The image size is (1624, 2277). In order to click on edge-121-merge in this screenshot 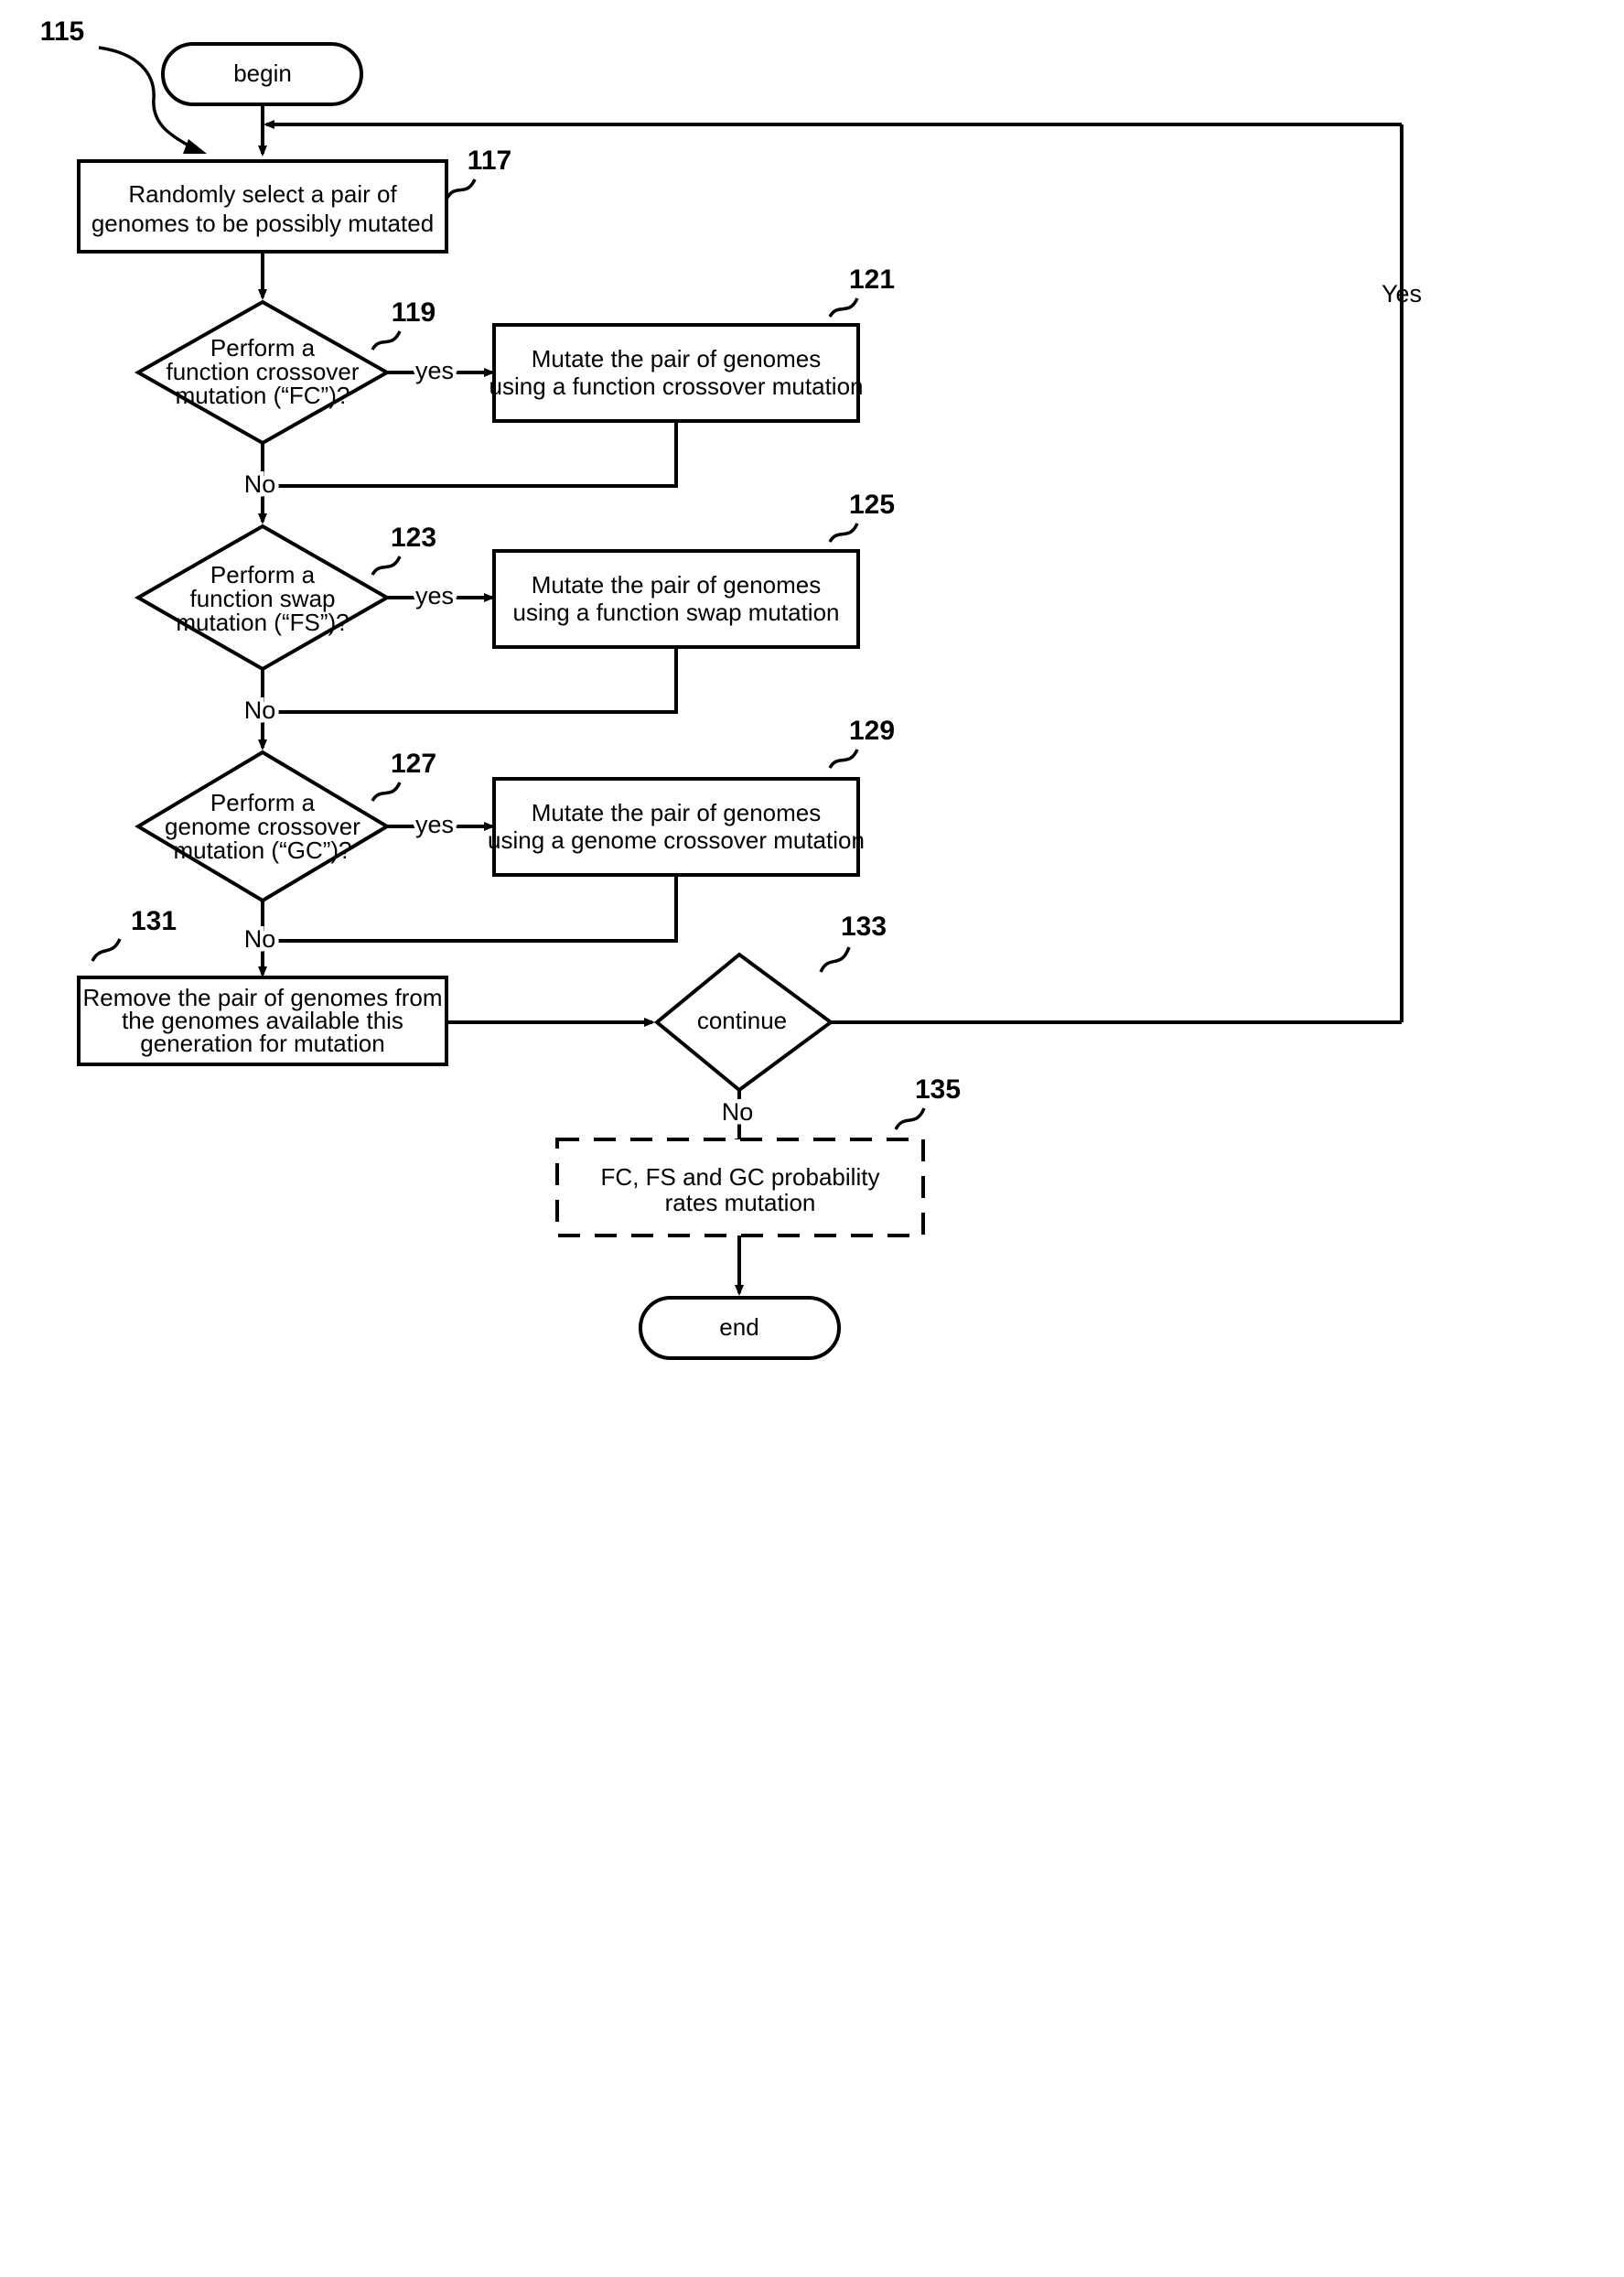, I will do `click(470, 454)`.